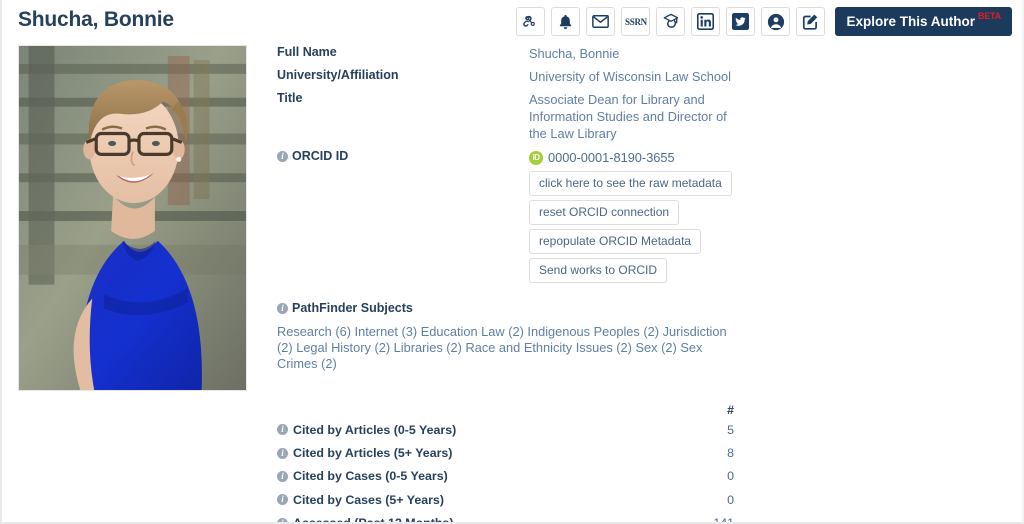 The width and height of the screenshot is (1024, 524). I want to click on author-photo-image, so click(132, 218).